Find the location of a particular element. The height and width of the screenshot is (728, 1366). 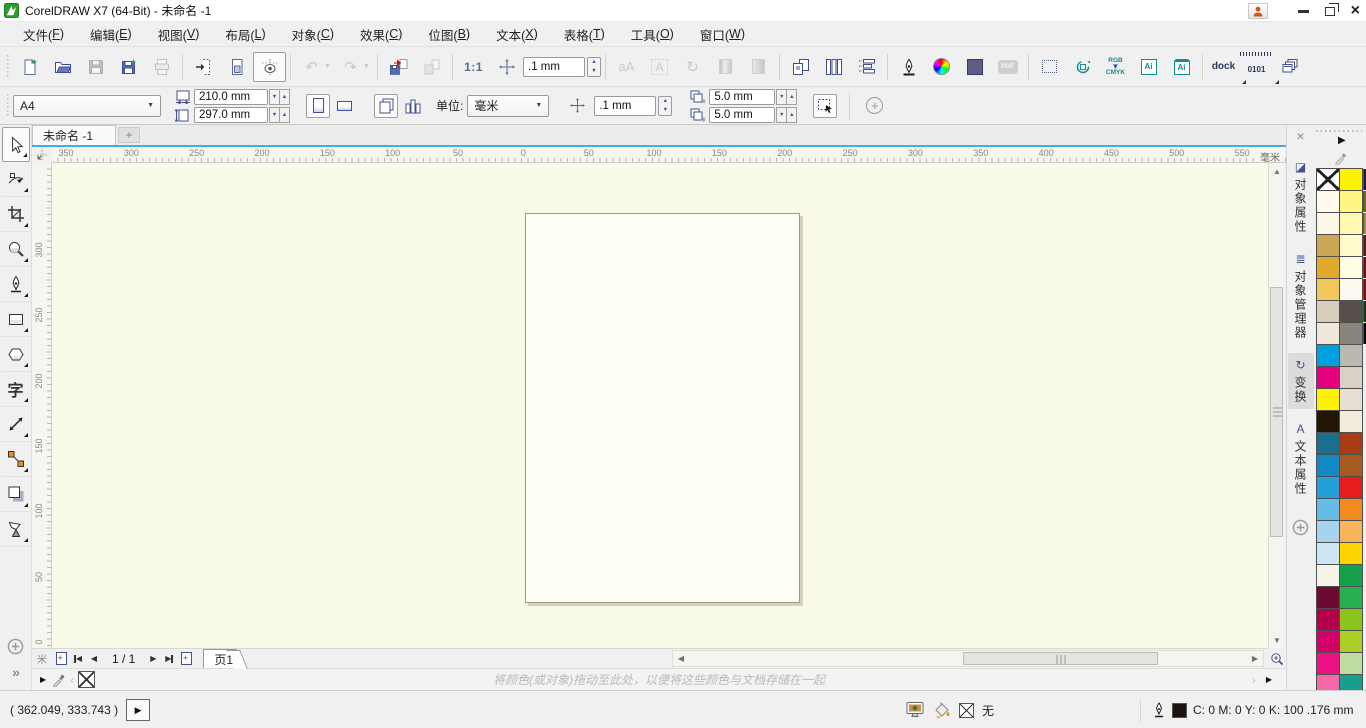

print-button is located at coordinates (161, 67).